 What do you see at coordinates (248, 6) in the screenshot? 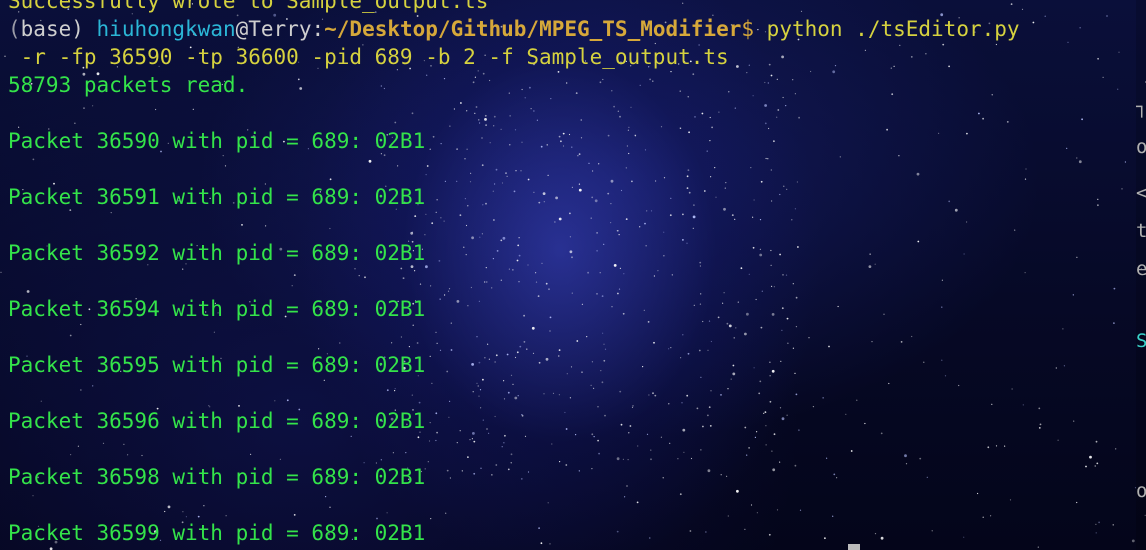
I see `scrolled-output-line: Successfully wrote to Sample_output.ts` at bounding box center [248, 6].